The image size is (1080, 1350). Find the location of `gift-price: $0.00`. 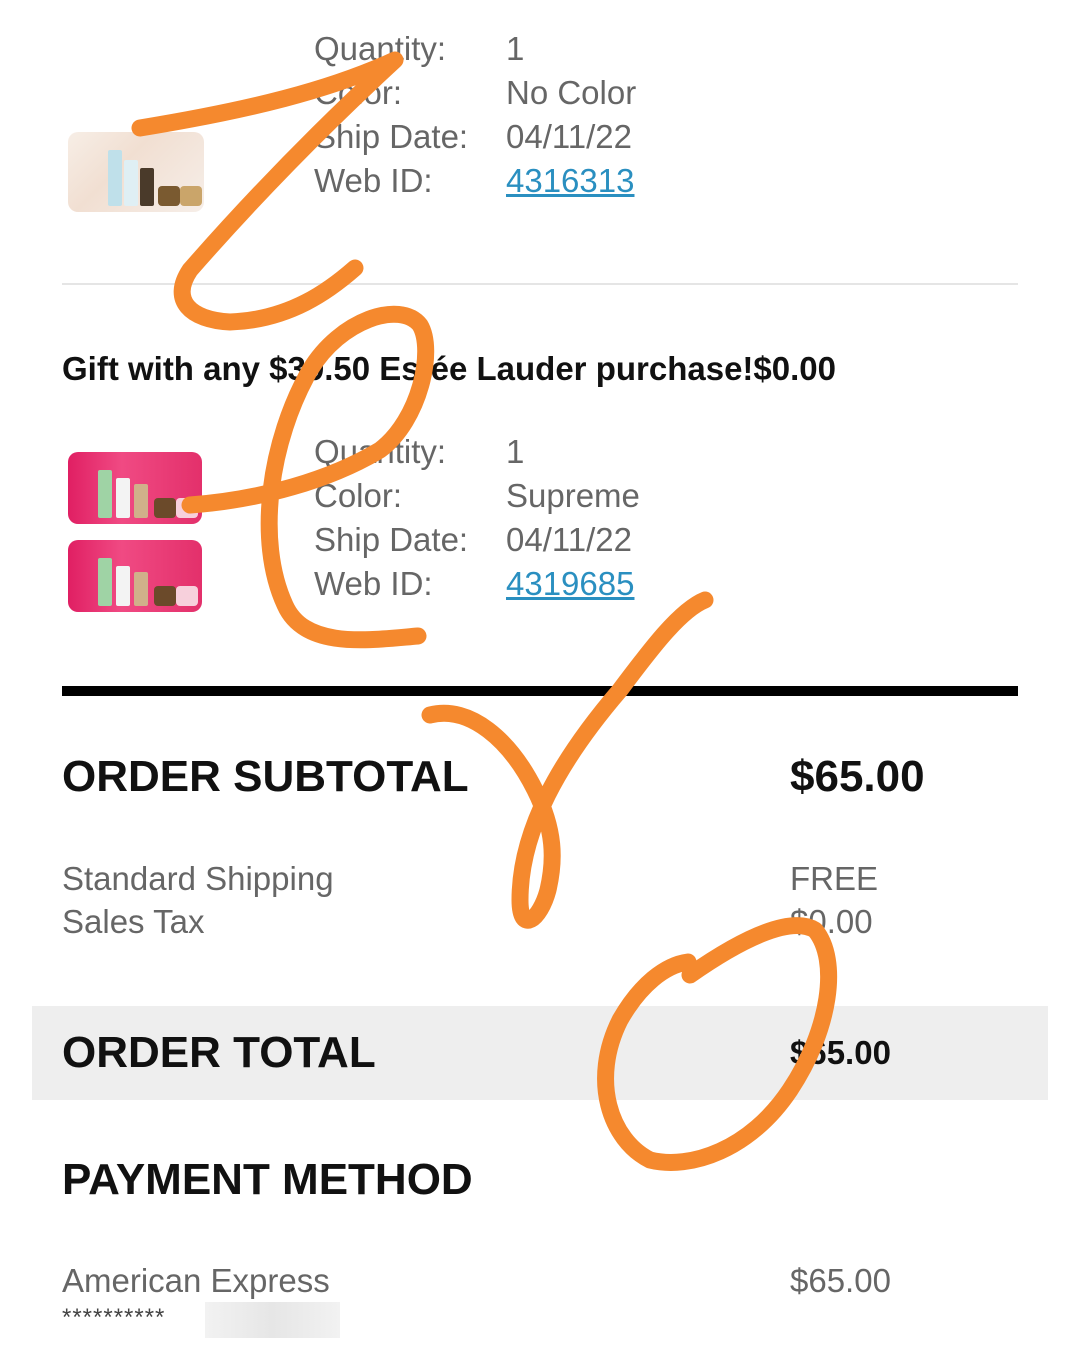

gift-price: $0.00 is located at coordinates (794, 368).